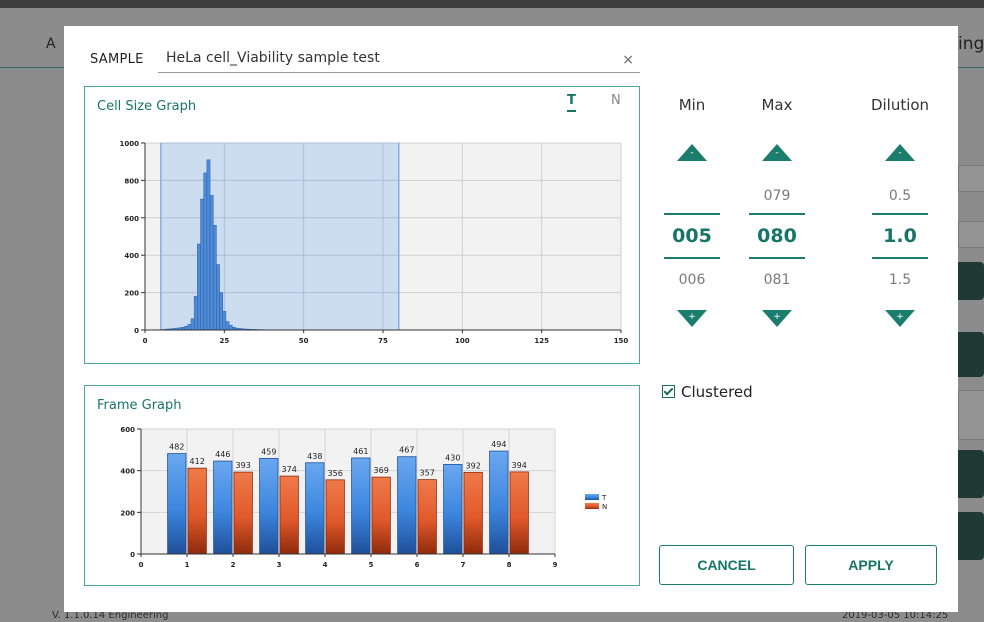 The width and height of the screenshot is (984, 622). What do you see at coordinates (273, 58) in the screenshot?
I see `sample-name-value: HeLa cell_Viability sample test` at bounding box center [273, 58].